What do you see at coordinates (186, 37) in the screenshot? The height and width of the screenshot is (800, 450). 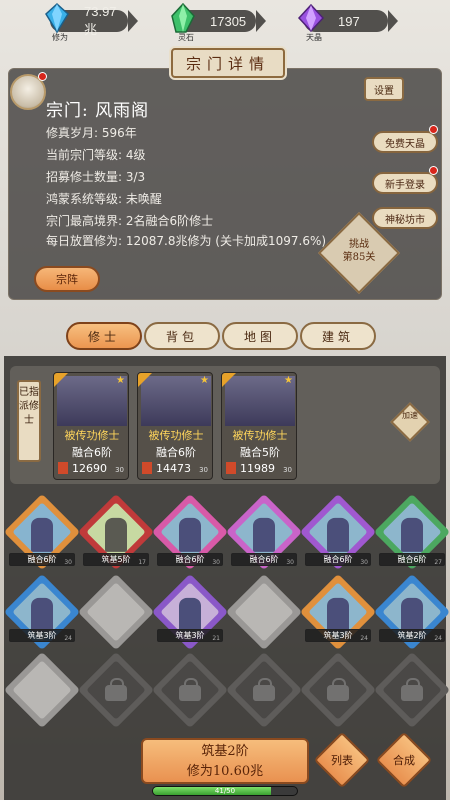 I see `spirit-stone-caption: 灵石` at bounding box center [186, 37].